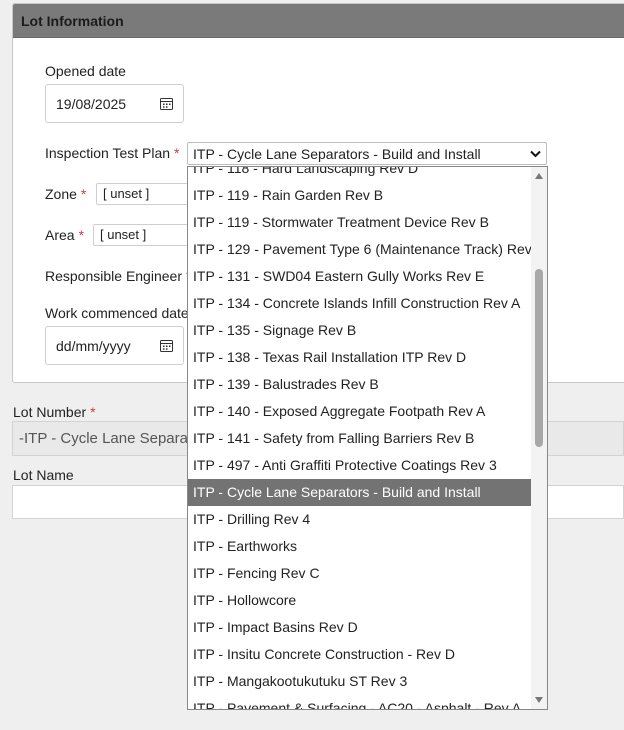 The image size is (624, 730). What do you see at coordinates (61, 194) in the screenshot?
I see `zone-label-text: Zone` at bounding box center [61, 194].